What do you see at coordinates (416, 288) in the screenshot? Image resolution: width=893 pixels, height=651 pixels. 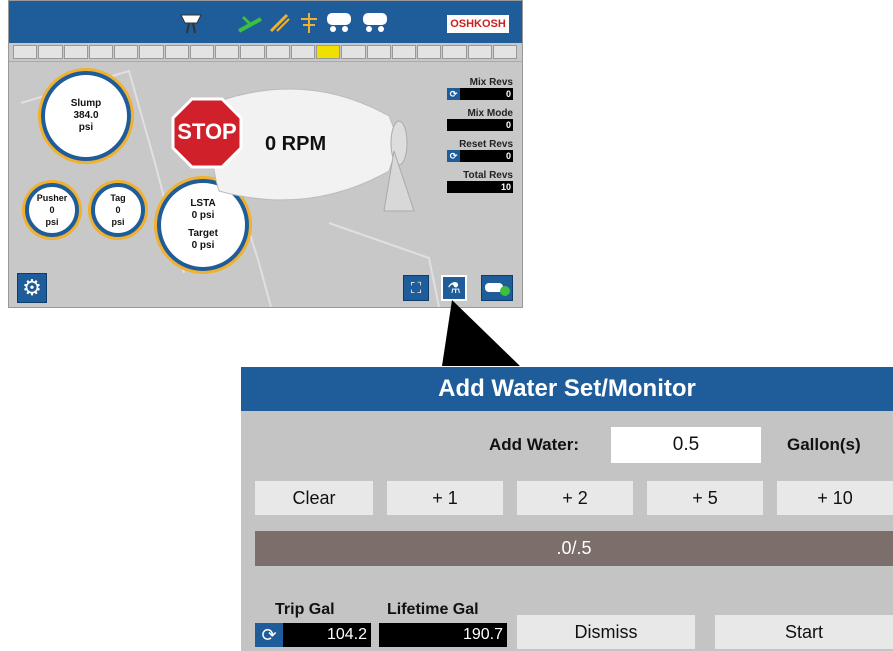 I see `chute-lock-icon: ⛶` at bounding box center [416, 288].